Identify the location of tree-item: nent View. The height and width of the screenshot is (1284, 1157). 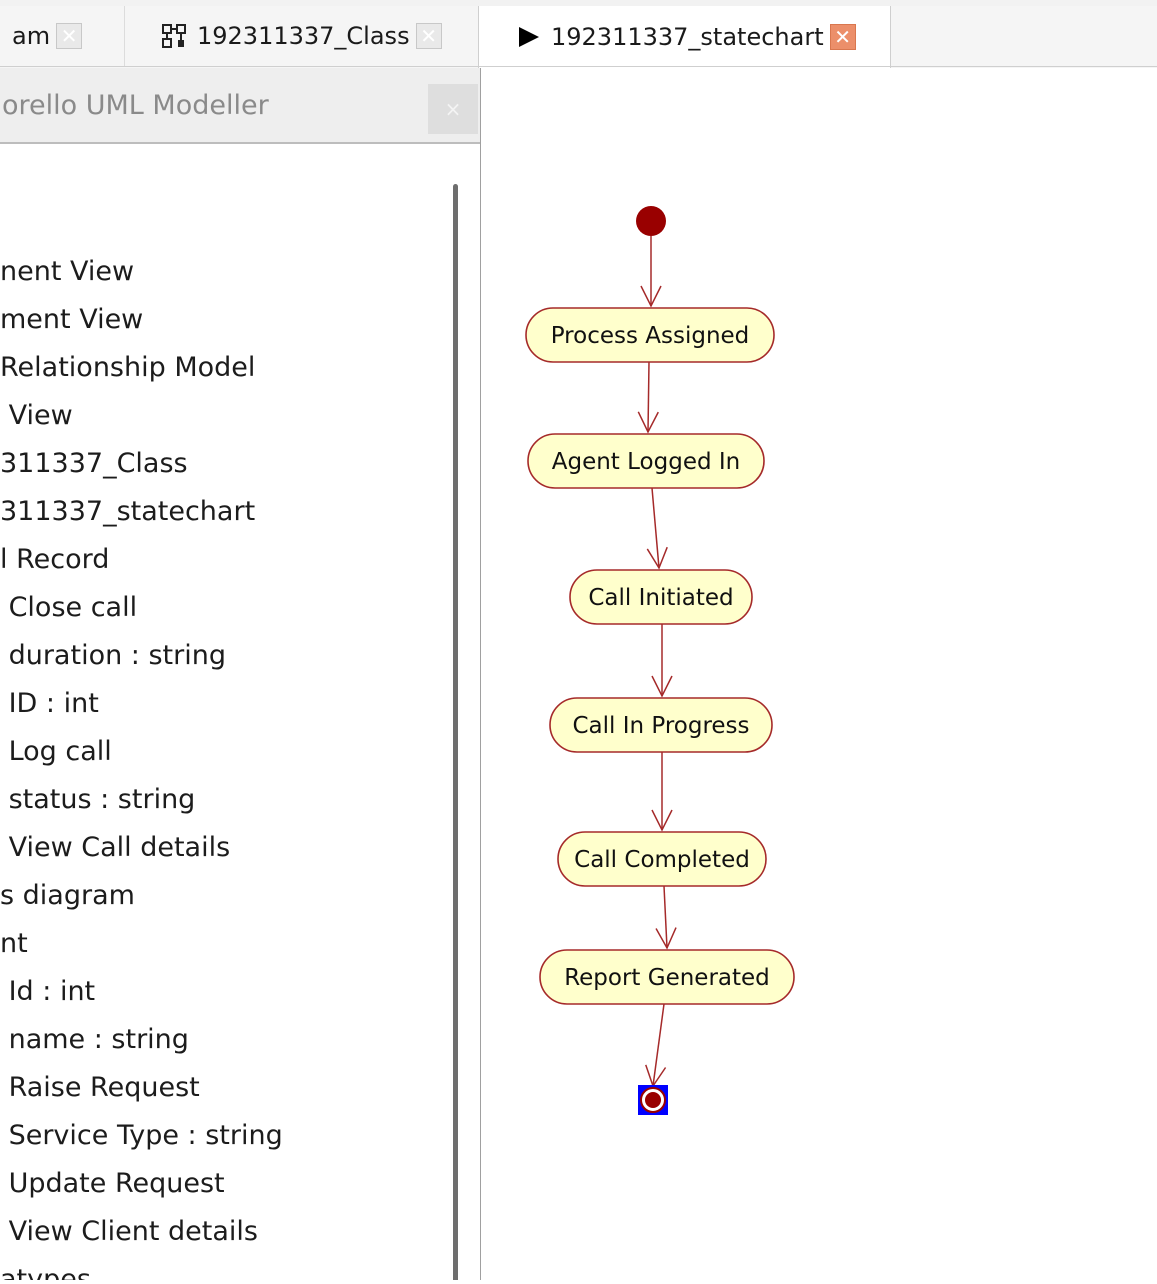
(215, 272).